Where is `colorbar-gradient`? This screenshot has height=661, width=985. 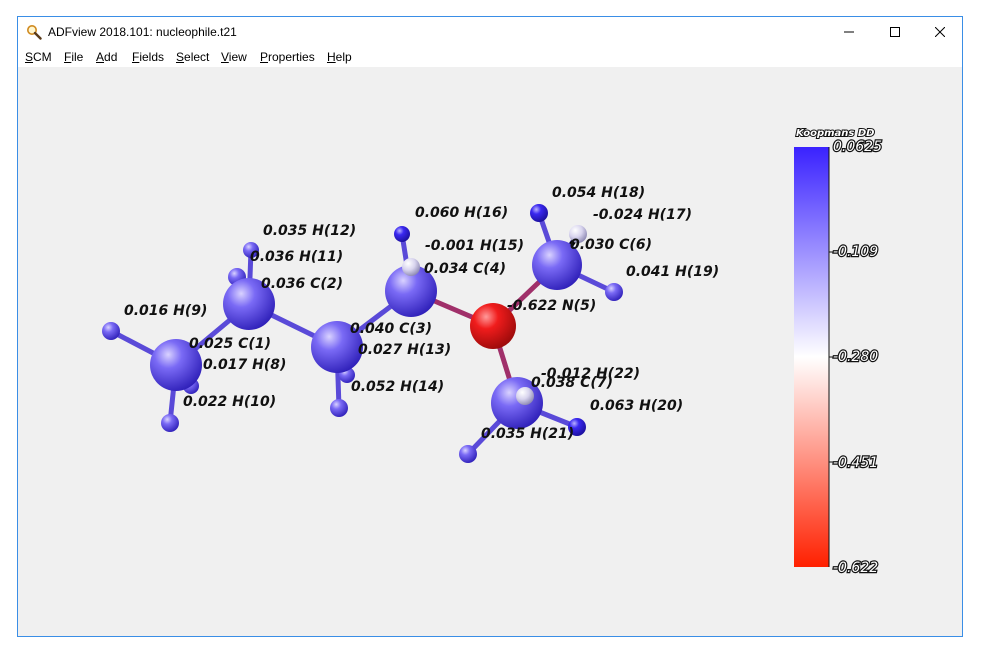 colorbar-gradient is located at coordinates (811, 357).